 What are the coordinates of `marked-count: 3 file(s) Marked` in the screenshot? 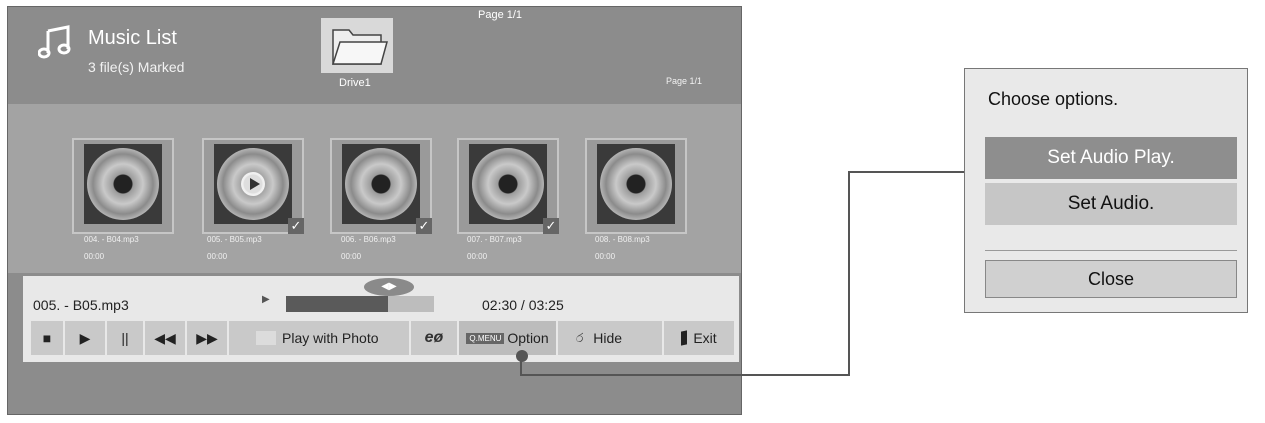 It's located at (136, 67).